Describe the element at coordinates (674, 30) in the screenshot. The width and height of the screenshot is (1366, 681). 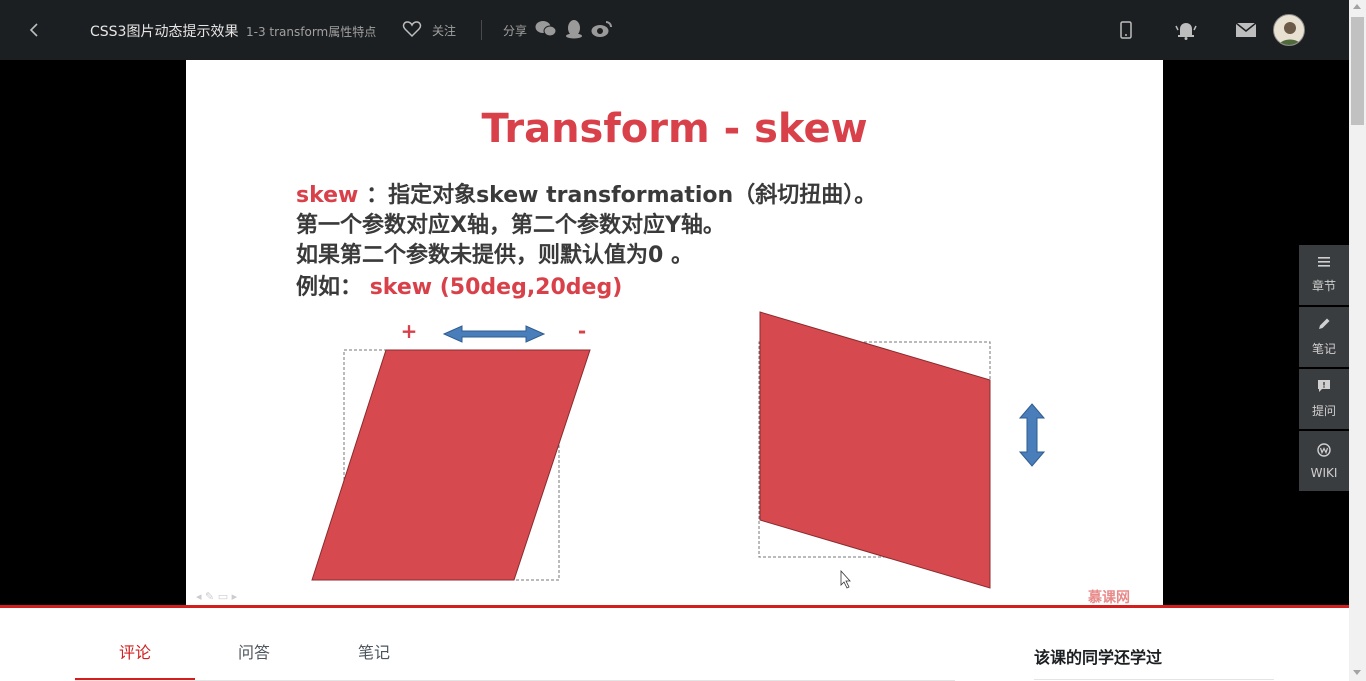
I see `top-navigation-bar: CSS3图片动态提示效果 1-3 transform属性特点 关注 分享` at that location.